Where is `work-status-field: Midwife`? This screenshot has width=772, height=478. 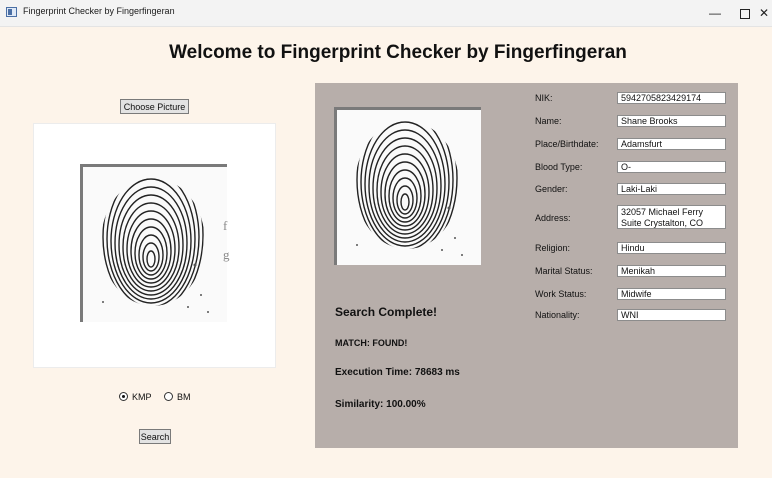 work-status-field: Midwife is located at coordinates (671, 294).